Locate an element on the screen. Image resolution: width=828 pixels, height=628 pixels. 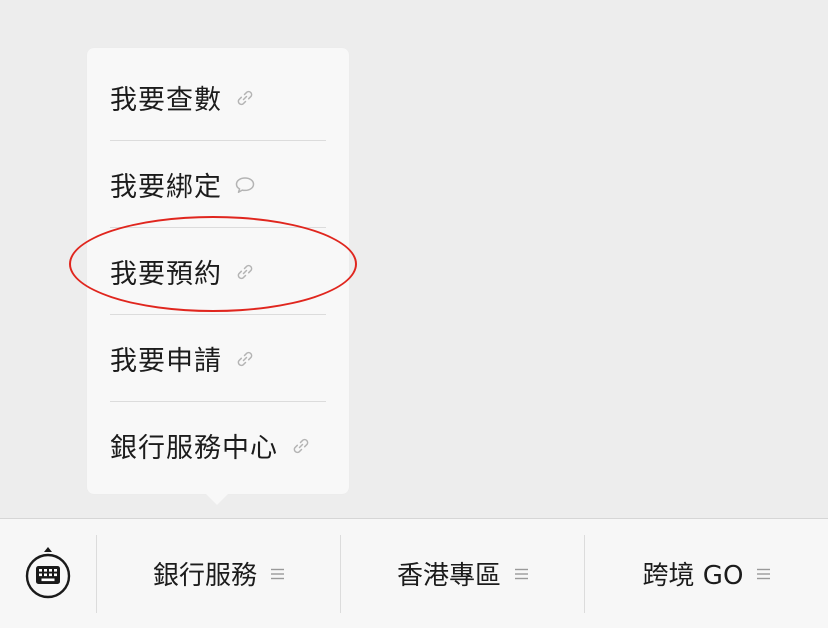
menu-item-label: 我要申請 is located at coordinates (166, 361).